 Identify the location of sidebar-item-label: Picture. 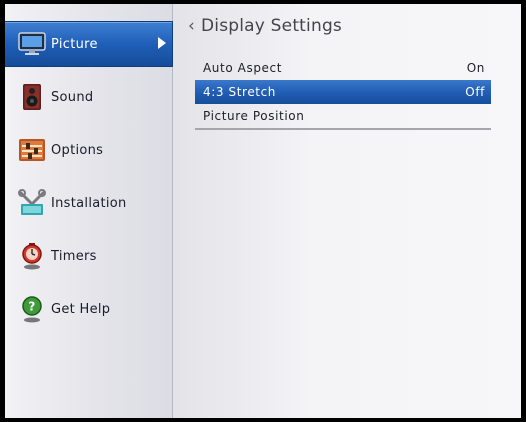
(74, 44).